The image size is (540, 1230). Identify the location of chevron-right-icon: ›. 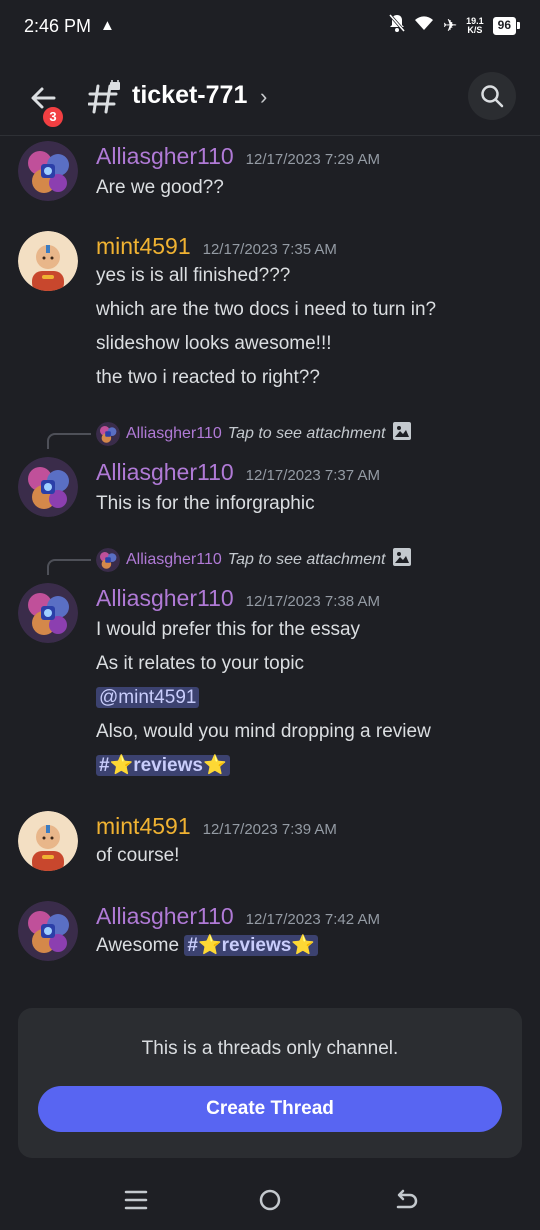
(263, 97).